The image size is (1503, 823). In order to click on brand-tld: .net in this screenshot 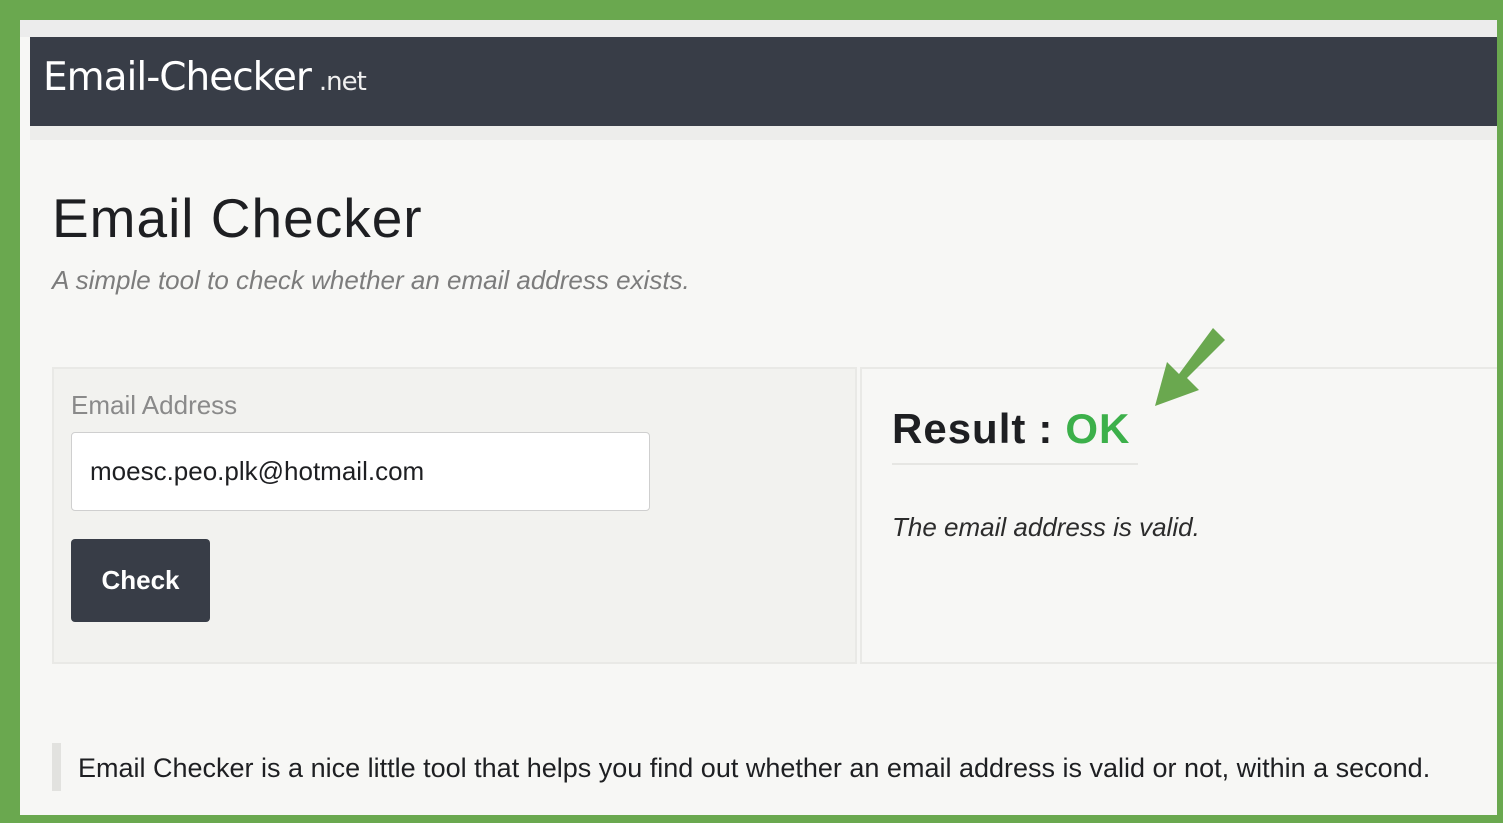, I will do `click(342, 82)`.